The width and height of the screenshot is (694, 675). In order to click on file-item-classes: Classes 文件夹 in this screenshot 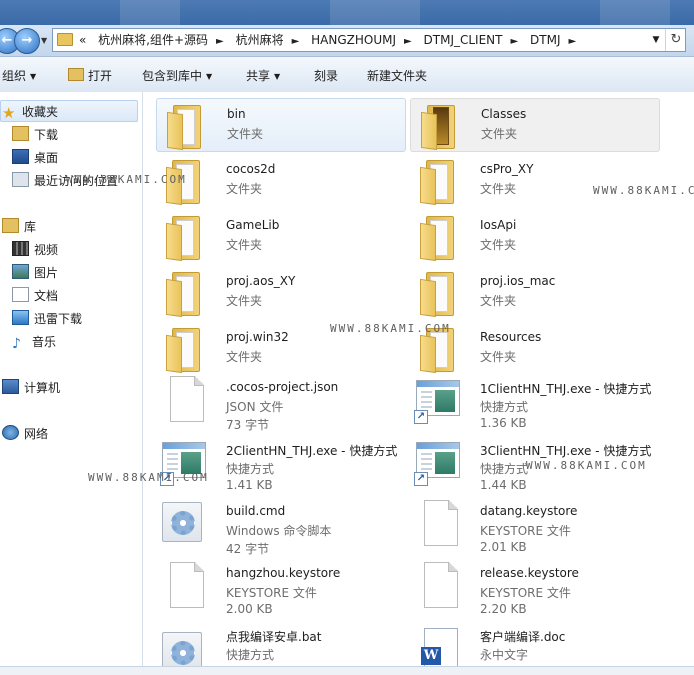, I will do `click(535, 125)`.